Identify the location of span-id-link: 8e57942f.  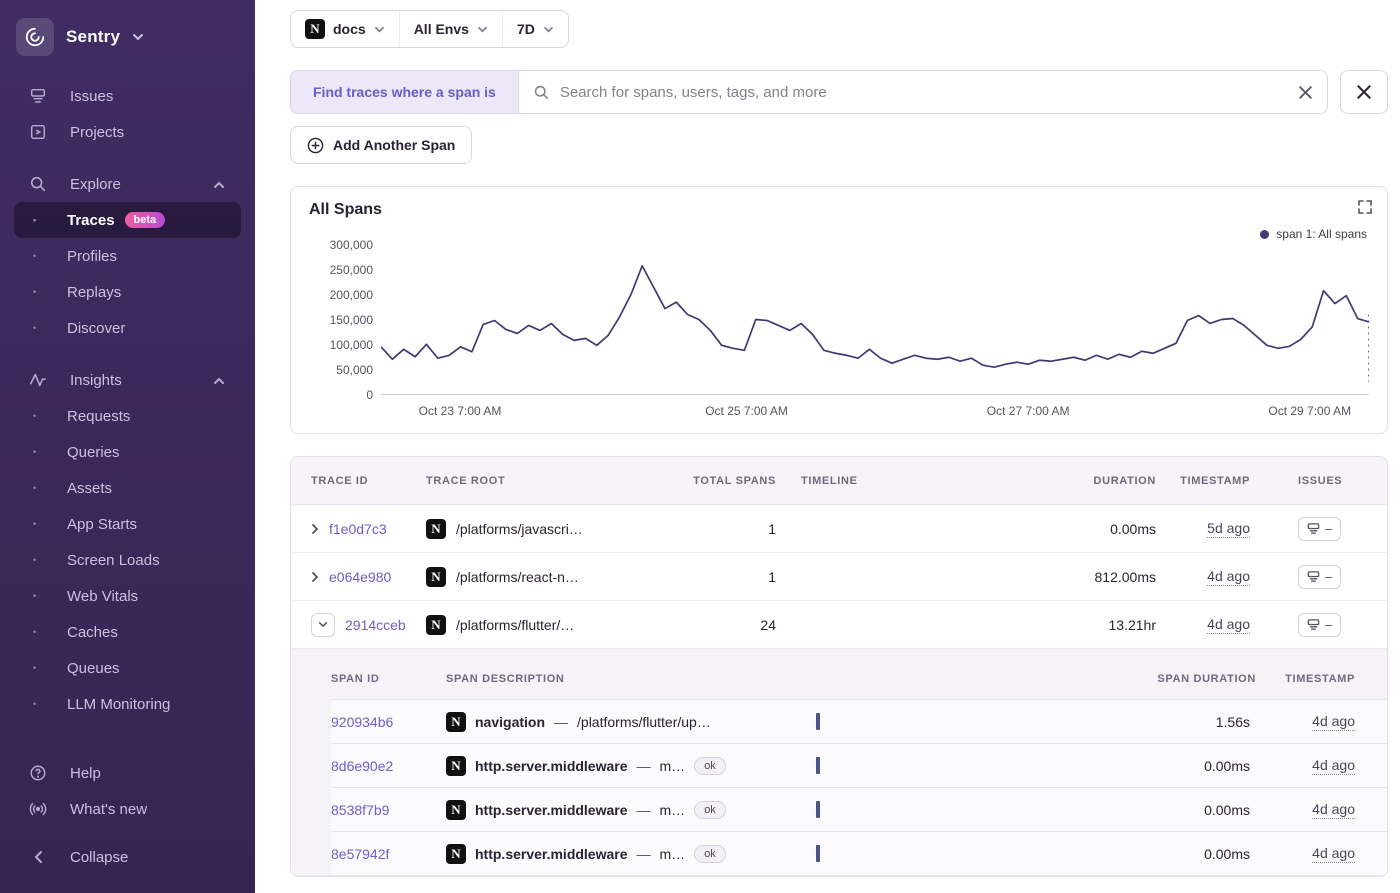
(388, 854).